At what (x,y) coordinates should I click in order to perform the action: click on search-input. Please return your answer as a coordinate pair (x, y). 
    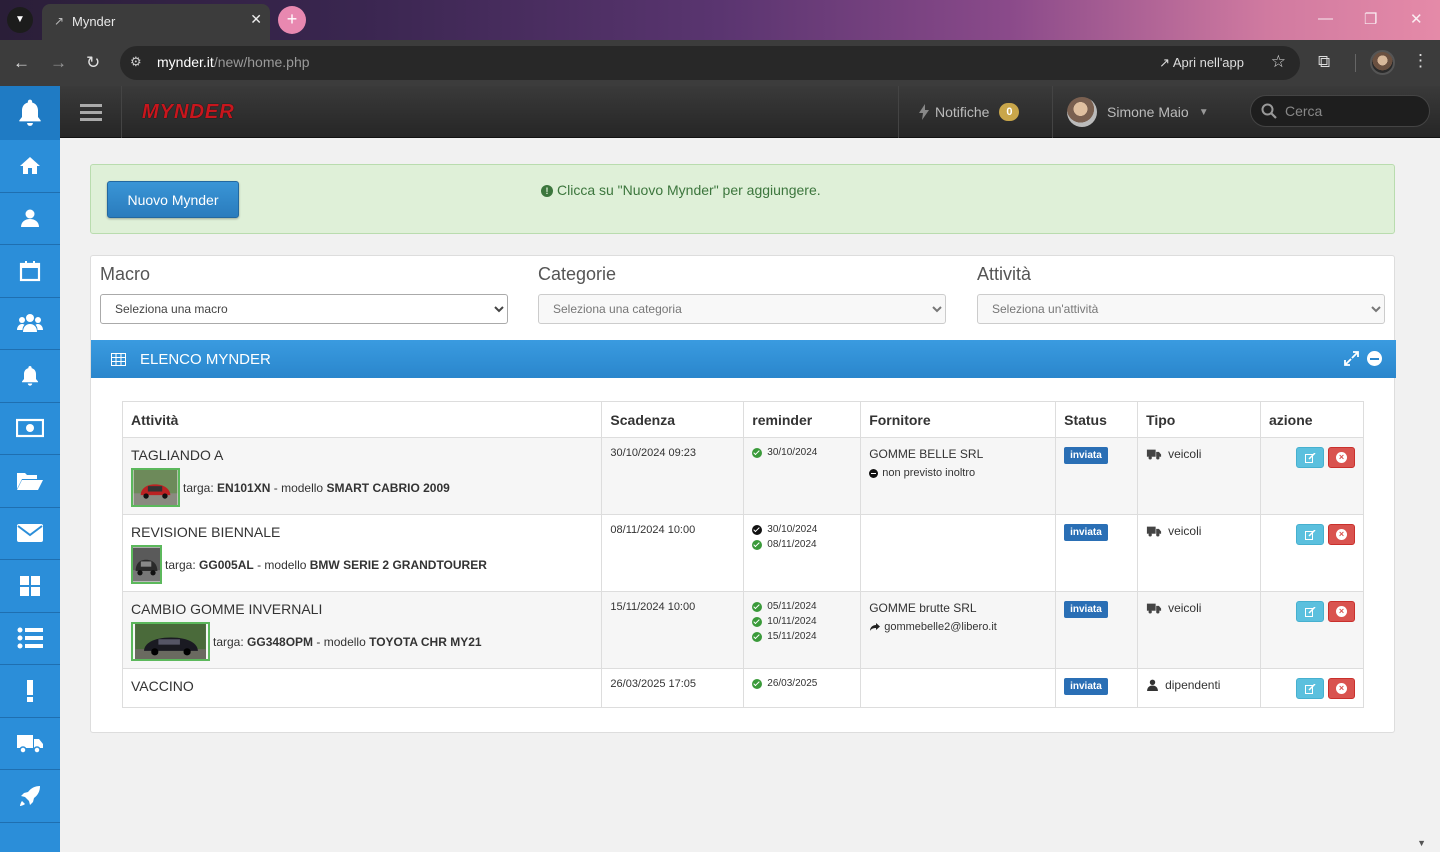
    Looking at the image, I should click on (1345, 111).